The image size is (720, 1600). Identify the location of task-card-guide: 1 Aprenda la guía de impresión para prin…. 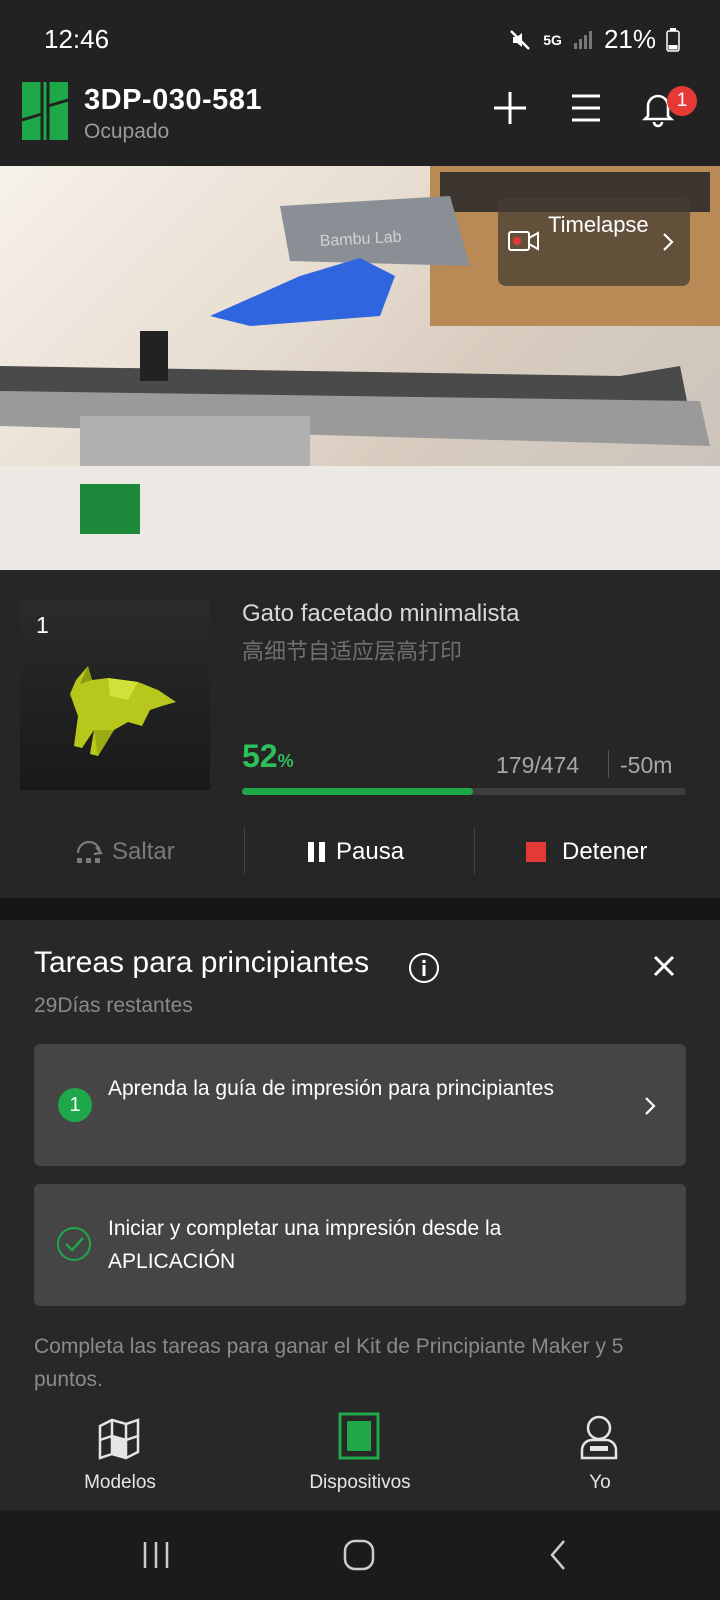
(360, 1105).